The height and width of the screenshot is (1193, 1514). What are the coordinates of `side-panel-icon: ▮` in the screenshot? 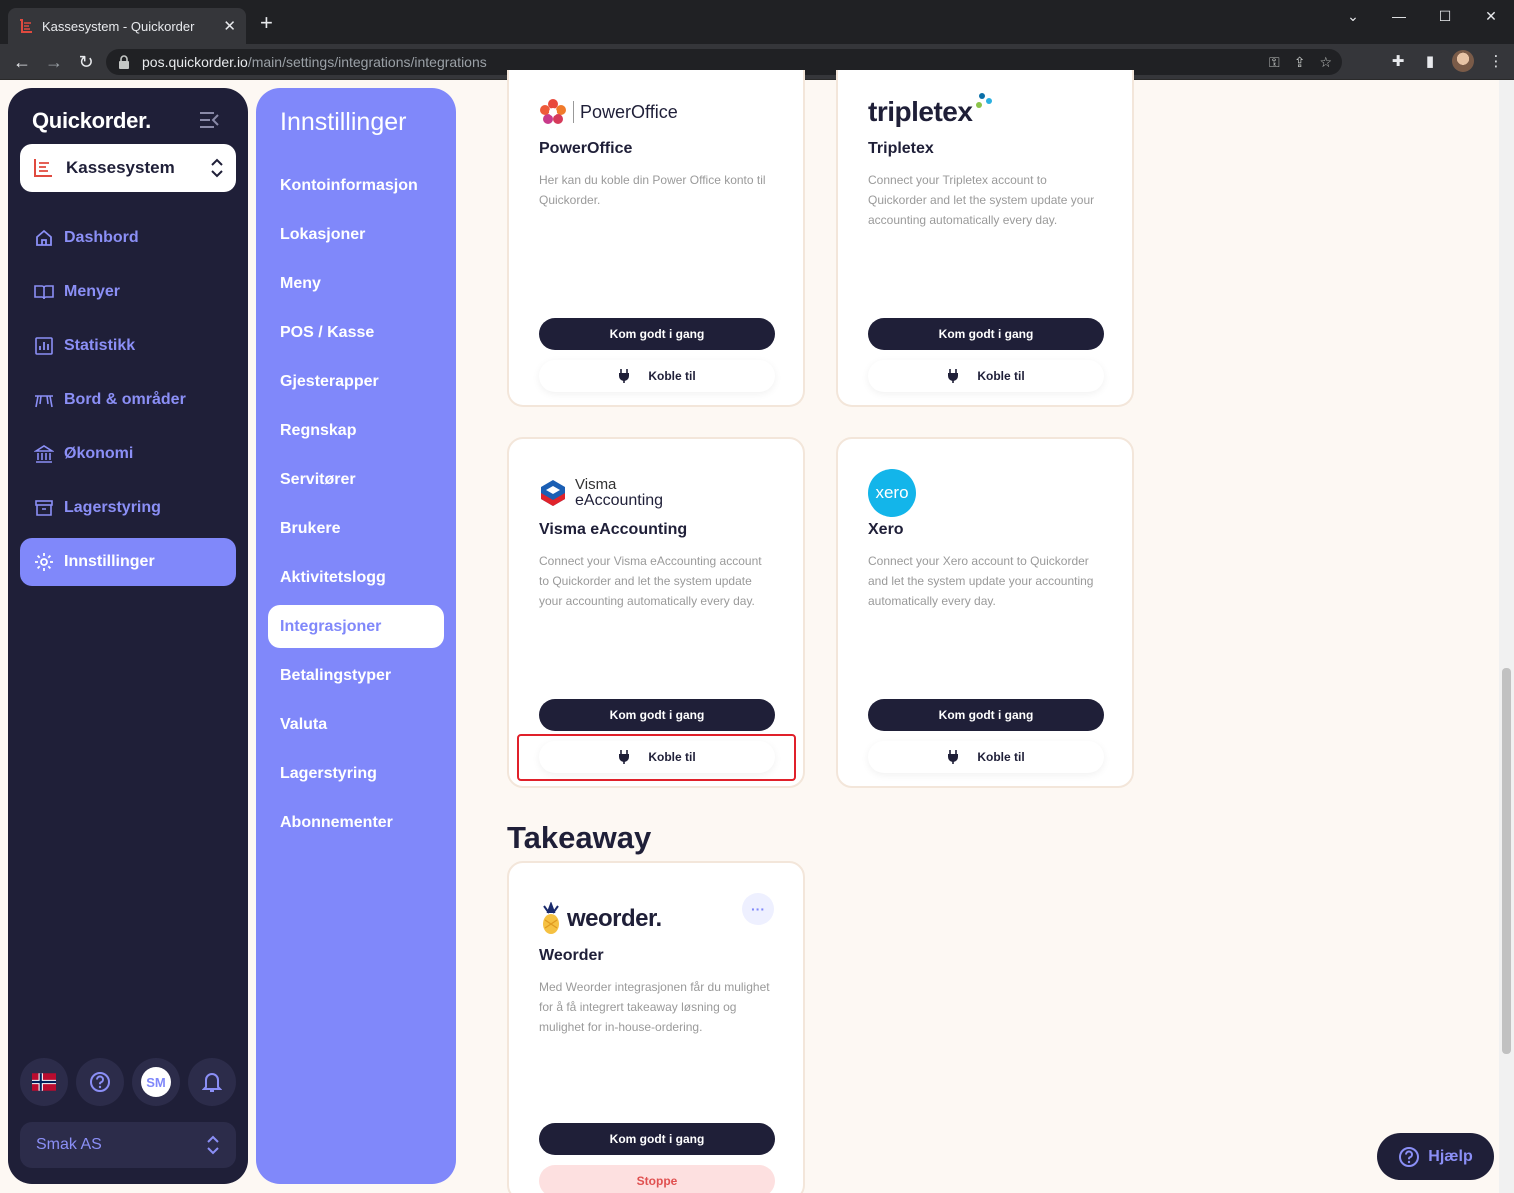 It's located at (1430, 61).